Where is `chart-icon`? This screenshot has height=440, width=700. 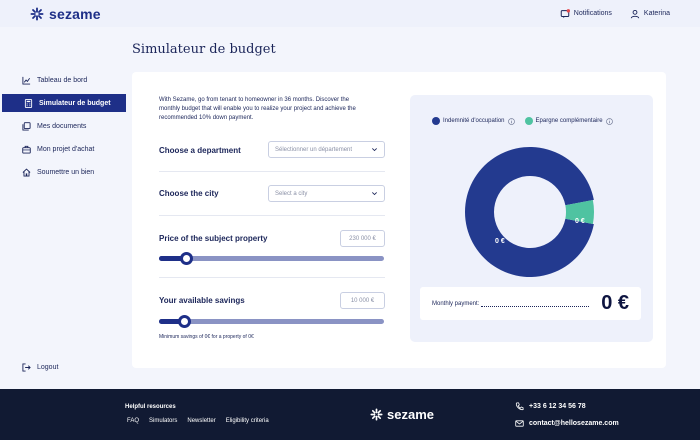 chart-icon is located at coordinates (26, 80).